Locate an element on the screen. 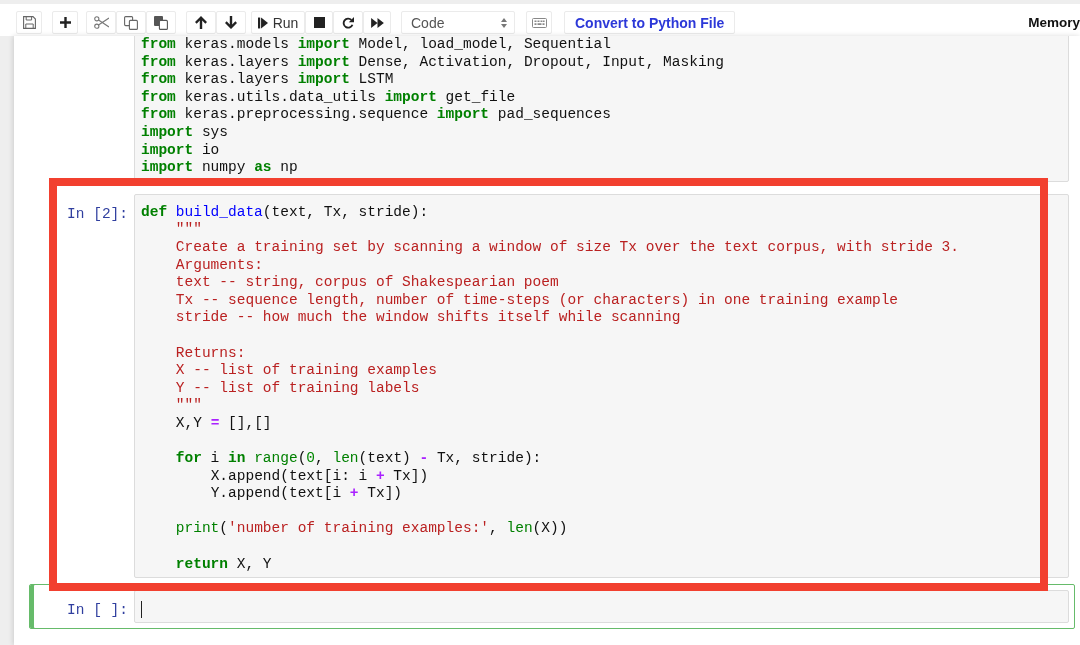 The width and height of the screenshot is (1080, 645). restart-button is located at coordinates (348, 22).